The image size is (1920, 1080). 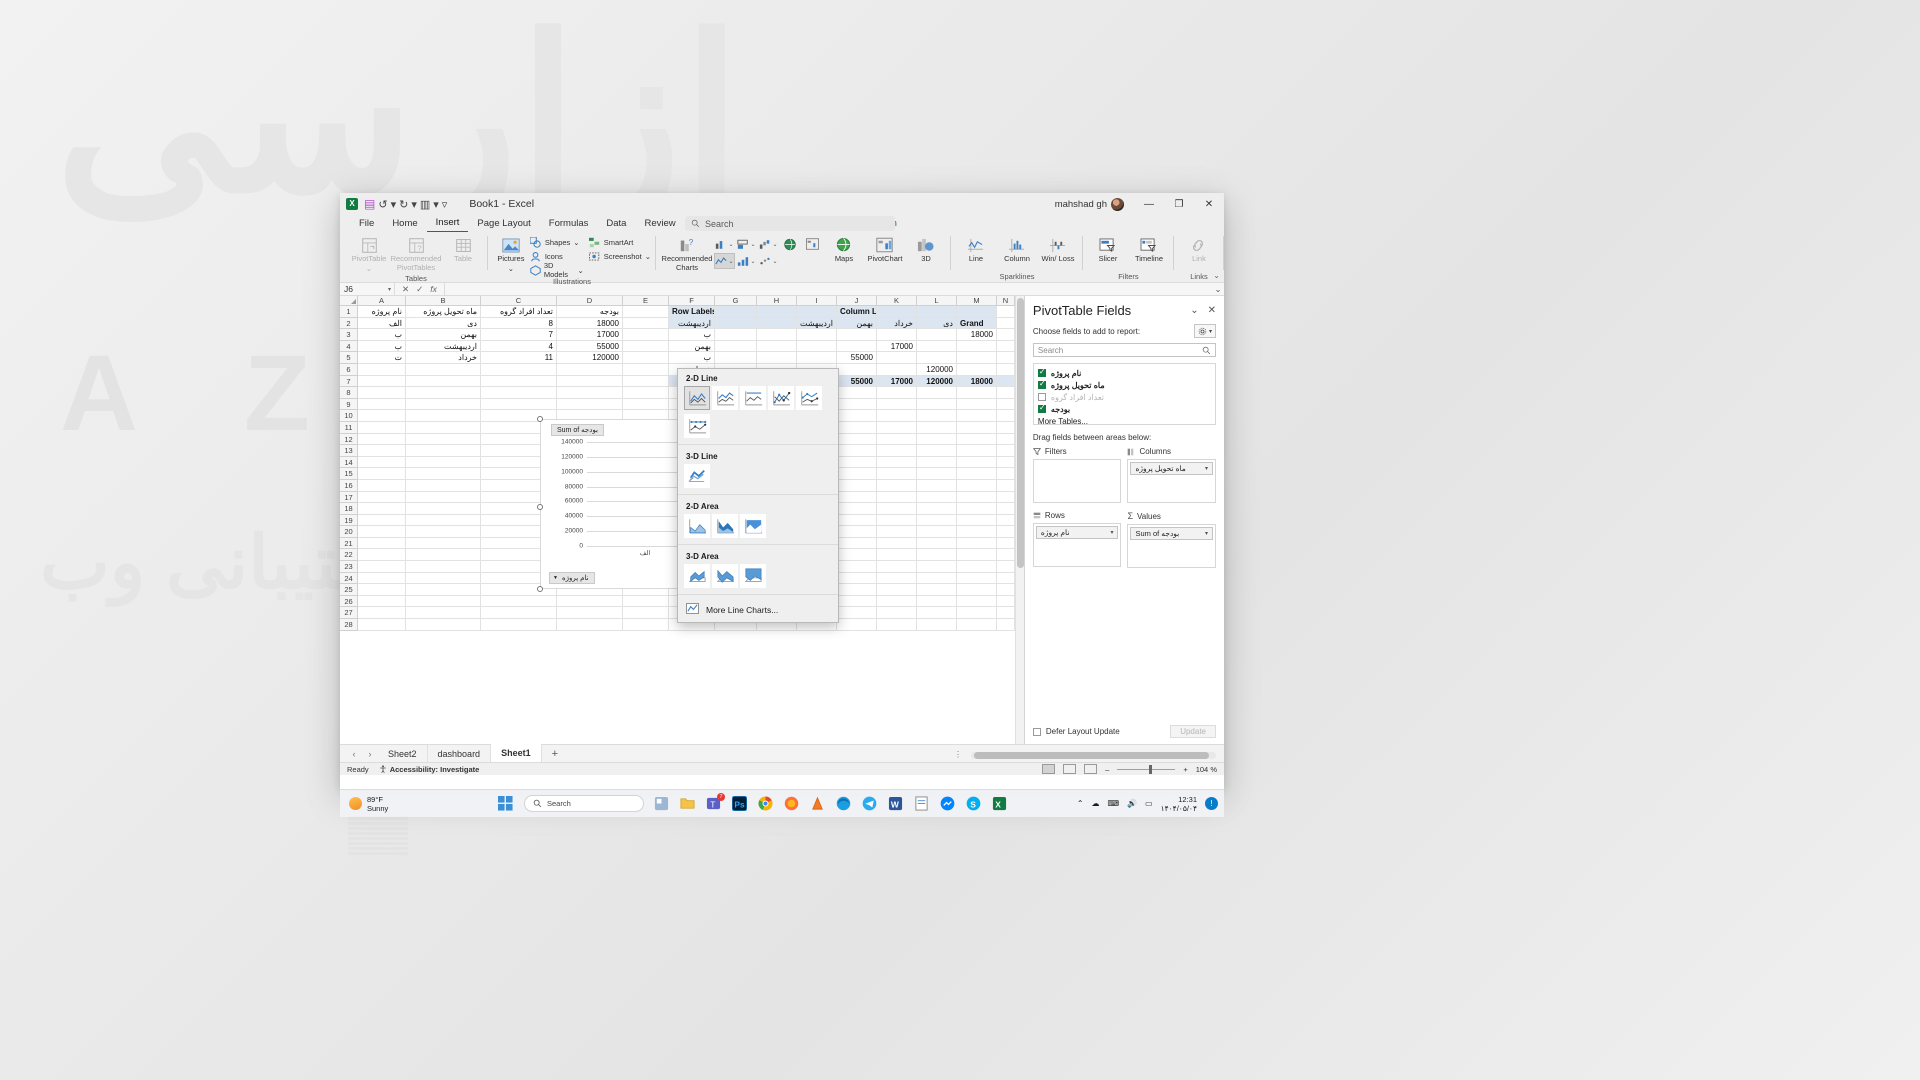 I want to click on table-row: ب بهمن 7 17000 ب 18000, so click(x=686, y=335).